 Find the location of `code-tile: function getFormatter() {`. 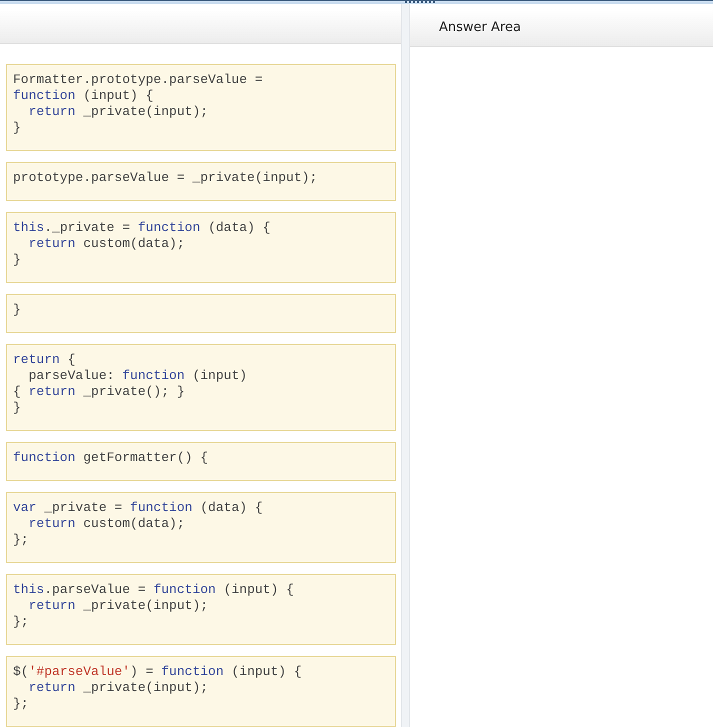

code-tile: function getFormatter() { is located at coordinates (201, 461).